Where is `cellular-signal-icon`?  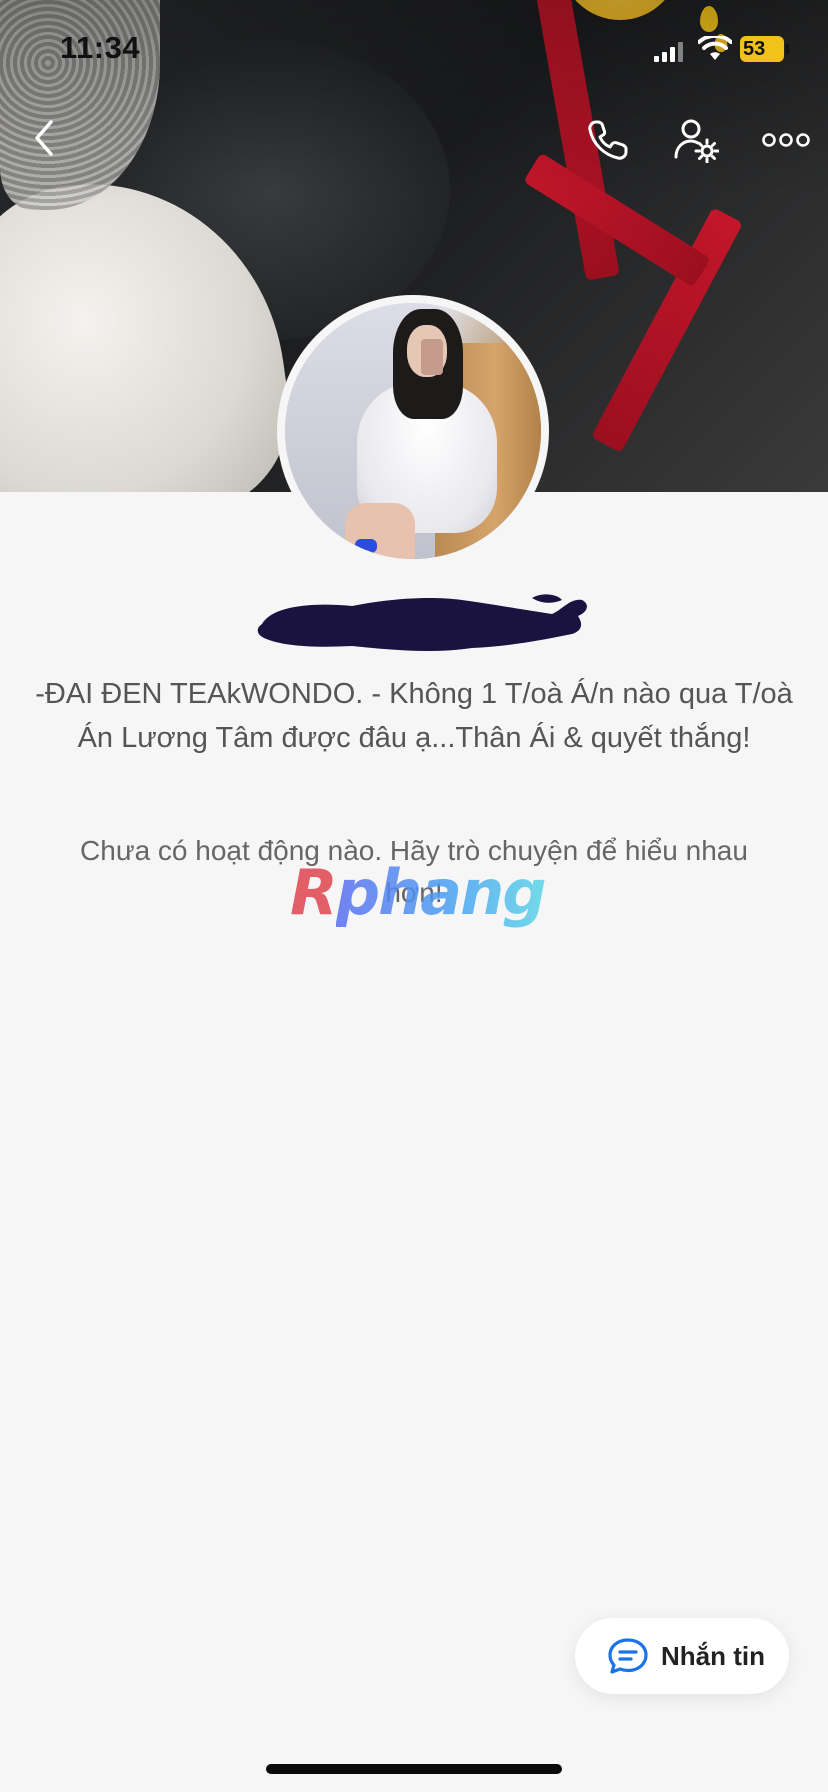 cellular-signal-icon is located at coordinates (668, 52).